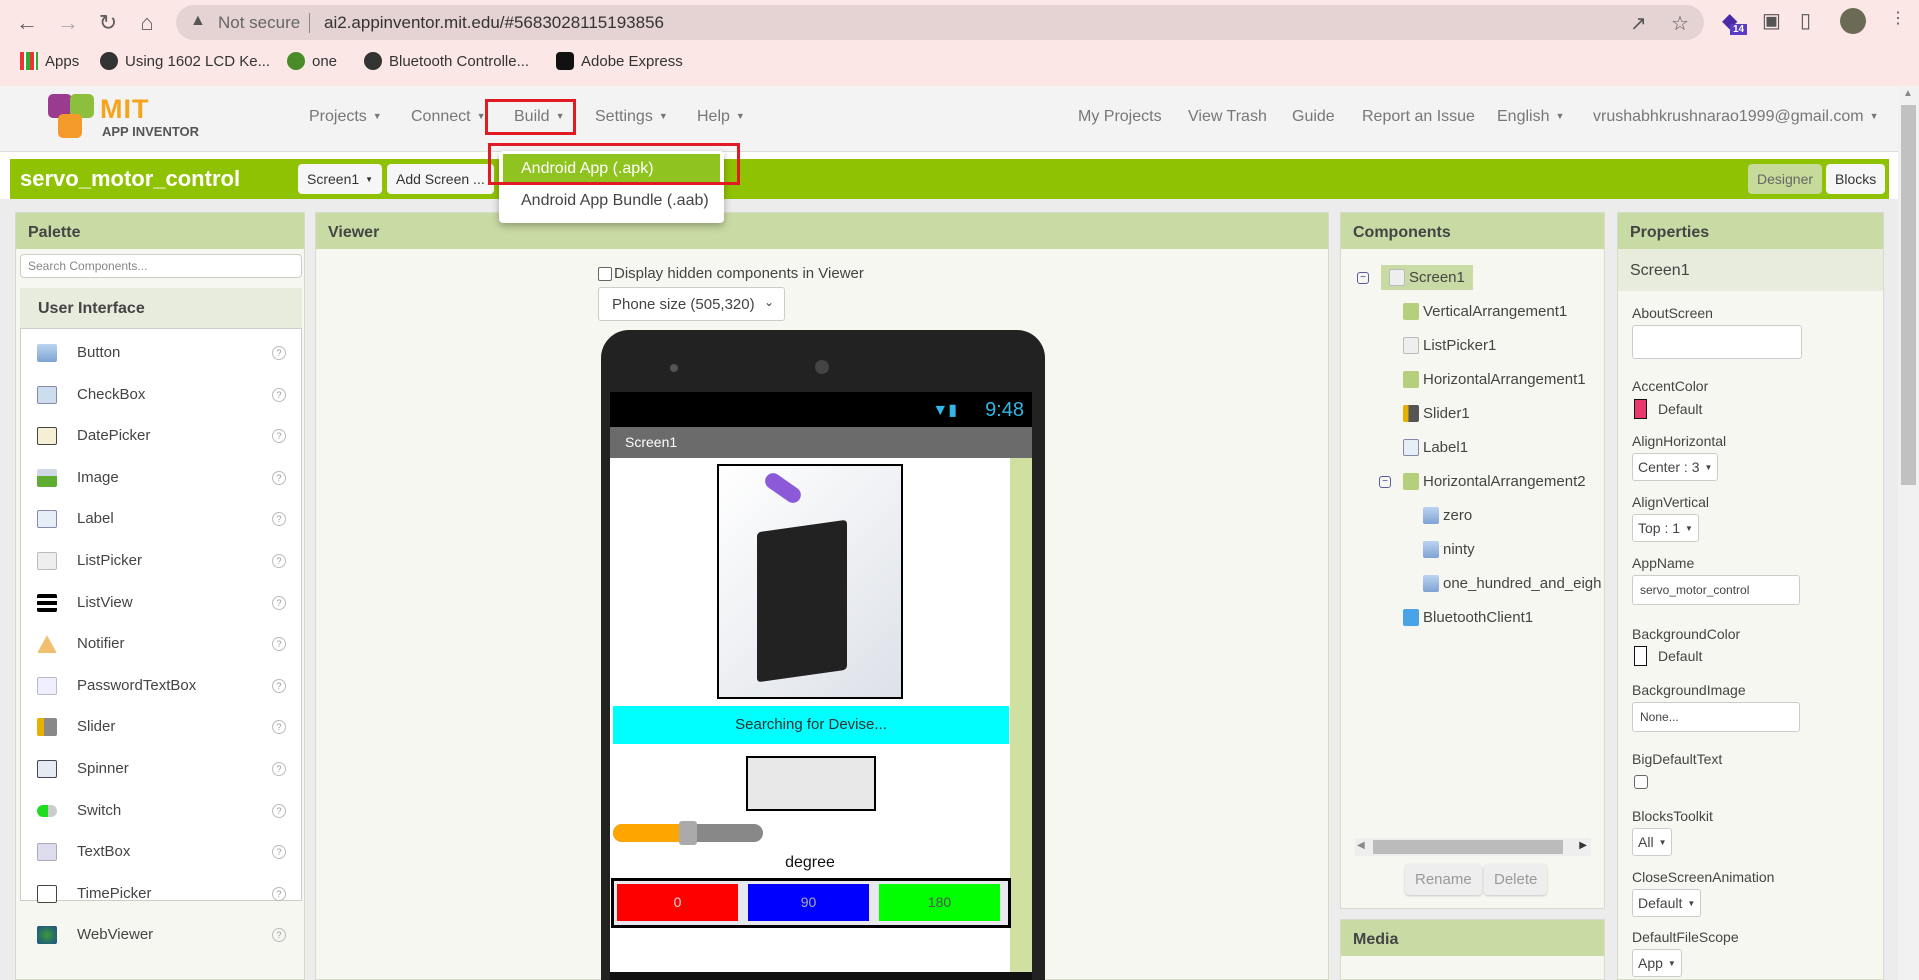  I want to click on palette-item-spinner: Spinner?, so click(161, 769).